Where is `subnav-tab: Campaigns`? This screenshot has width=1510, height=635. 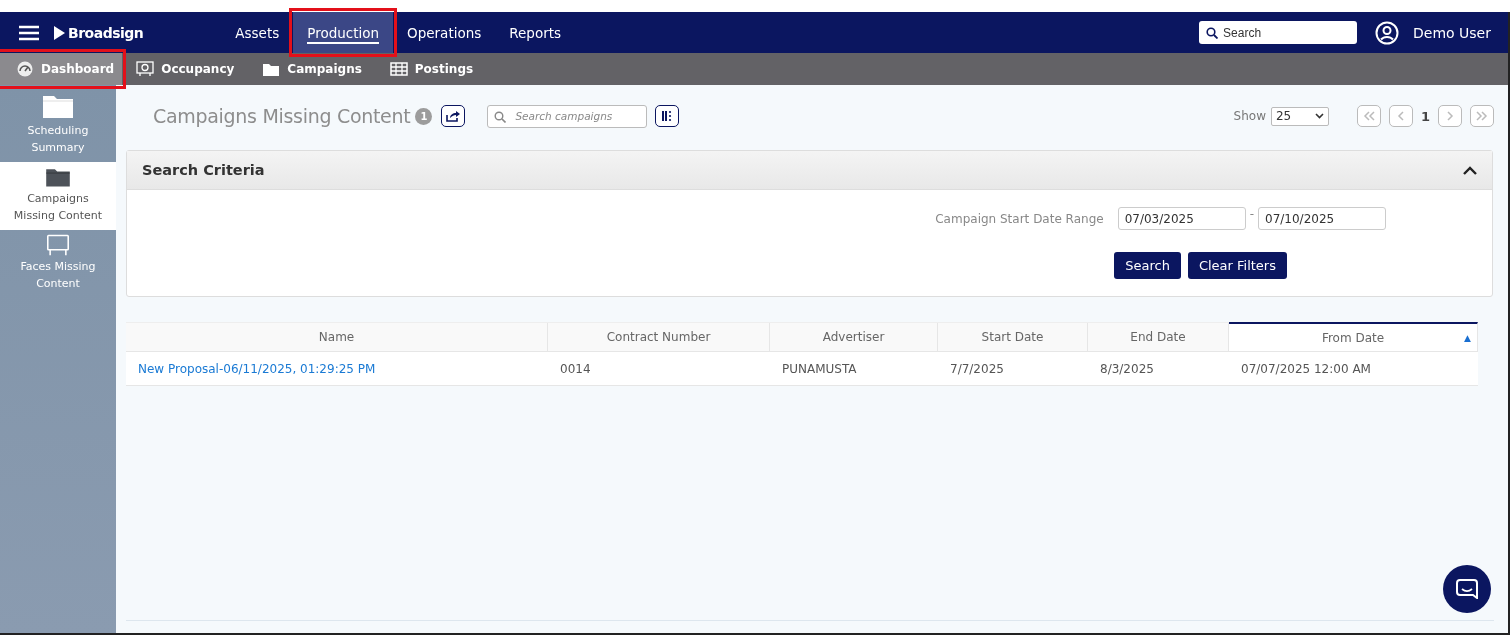
subnav-tab: Campaigns is located at coordinates (312, 69).